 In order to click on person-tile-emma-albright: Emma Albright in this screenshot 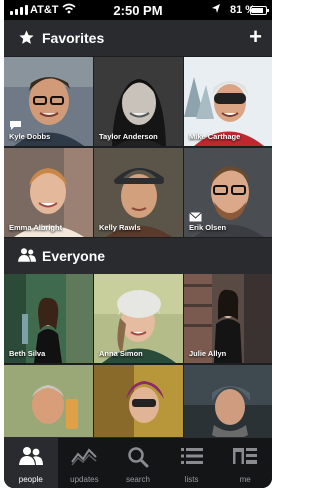, I will do `click(48, 192)`.